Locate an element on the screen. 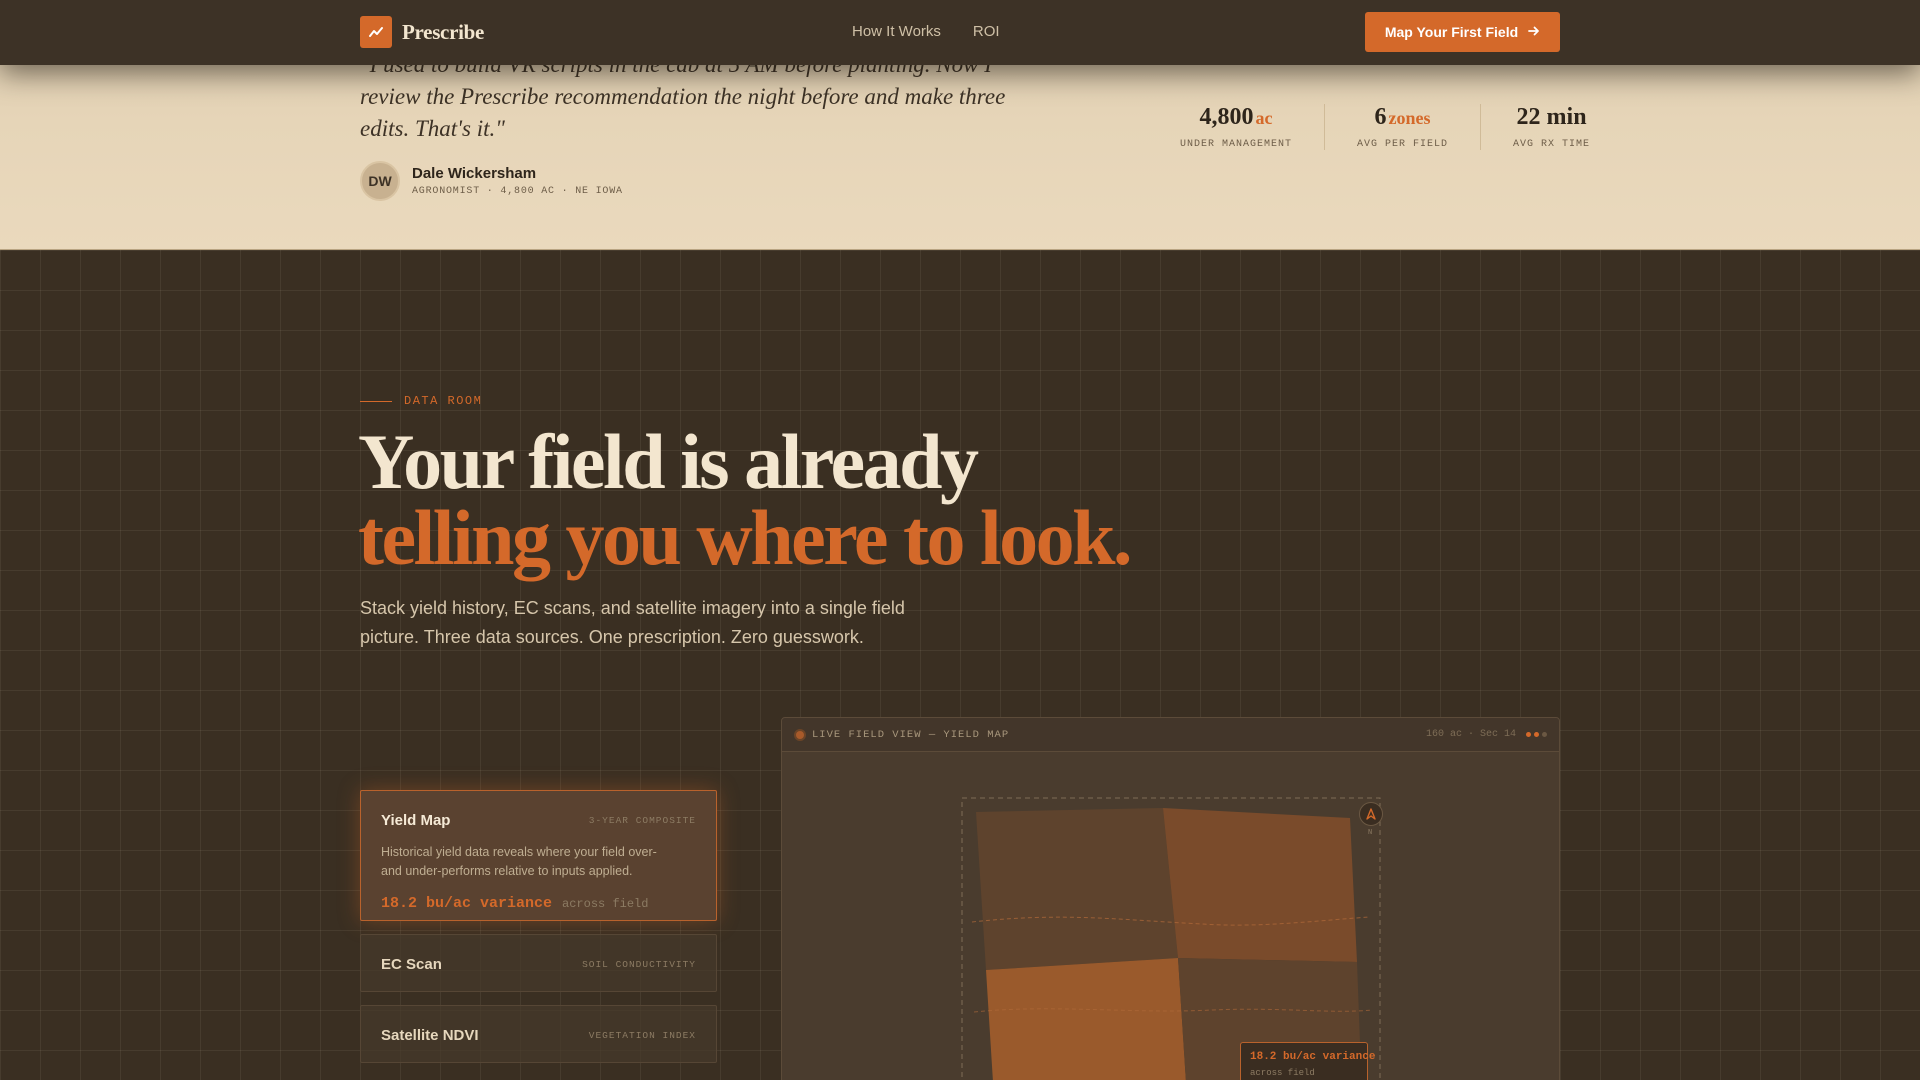  arrow-right-icon is located at coordinates (1534, 32).